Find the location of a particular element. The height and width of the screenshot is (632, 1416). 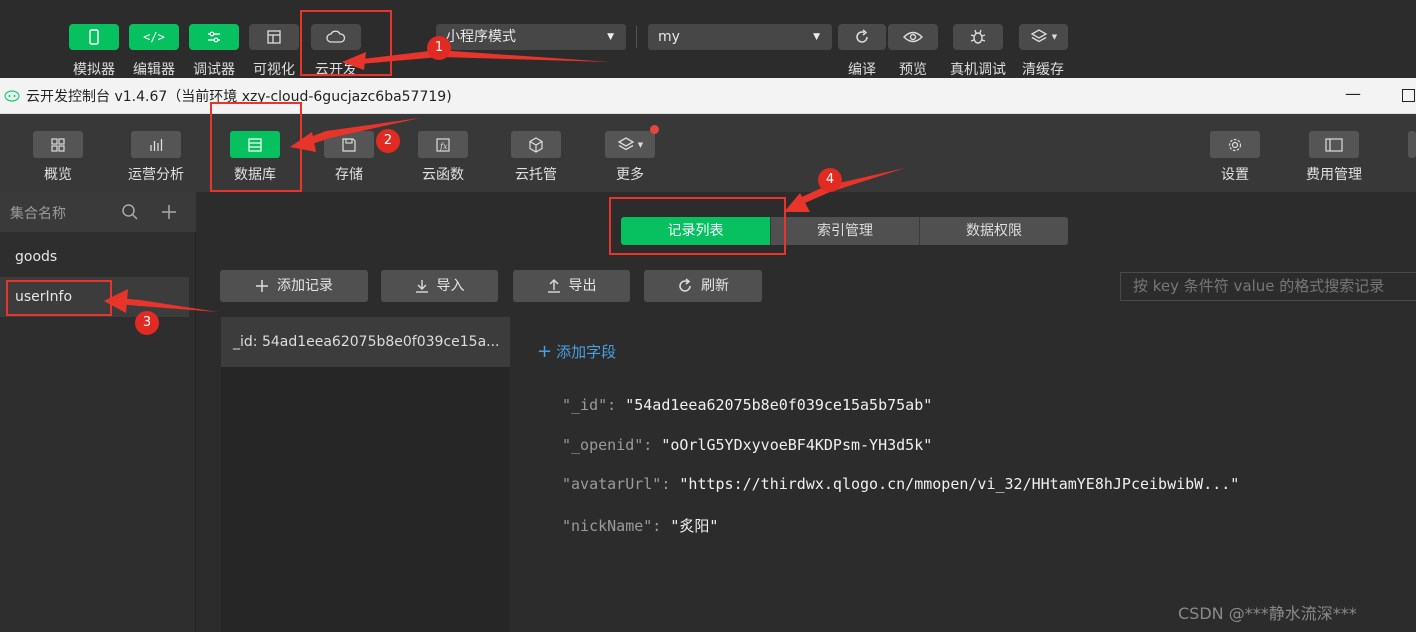

annotation-badge: 2 is located at coordinates (388, 141).